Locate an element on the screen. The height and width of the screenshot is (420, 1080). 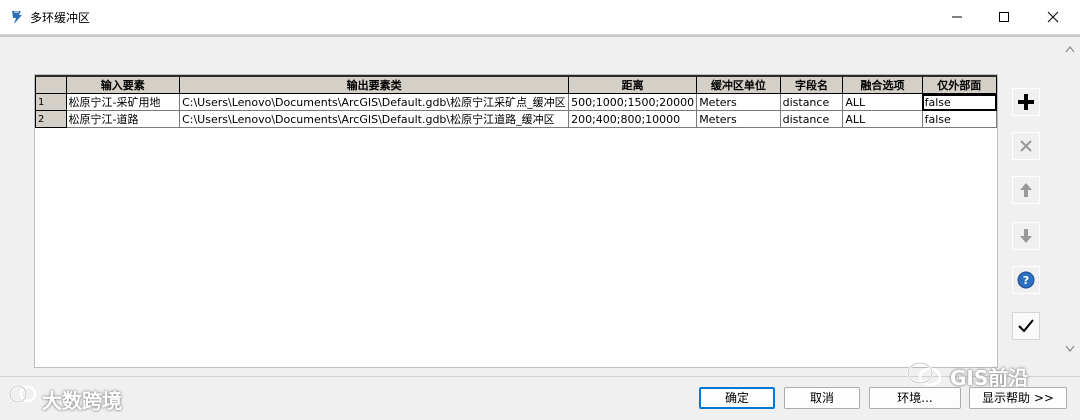
row-number: 1 is located at coordinates (51, 102).